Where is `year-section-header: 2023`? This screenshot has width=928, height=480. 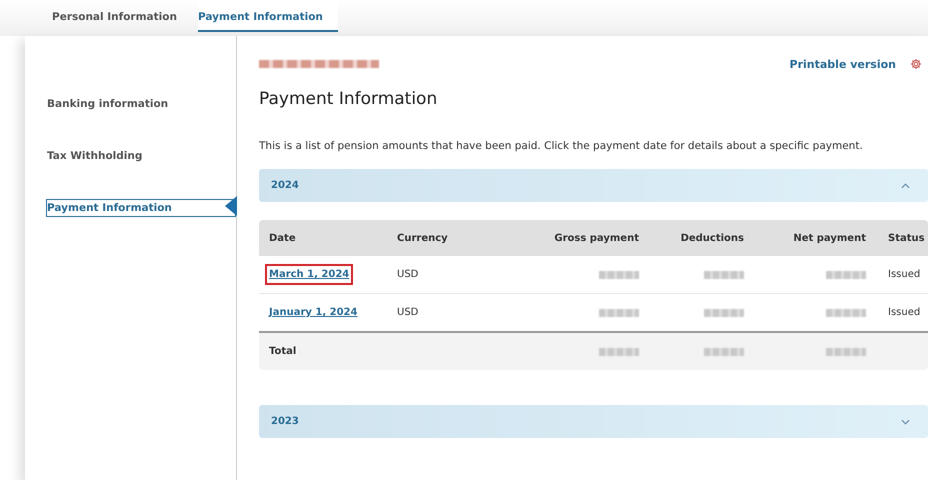
year-section-header: 2023 is located at coordinates (593, 421).